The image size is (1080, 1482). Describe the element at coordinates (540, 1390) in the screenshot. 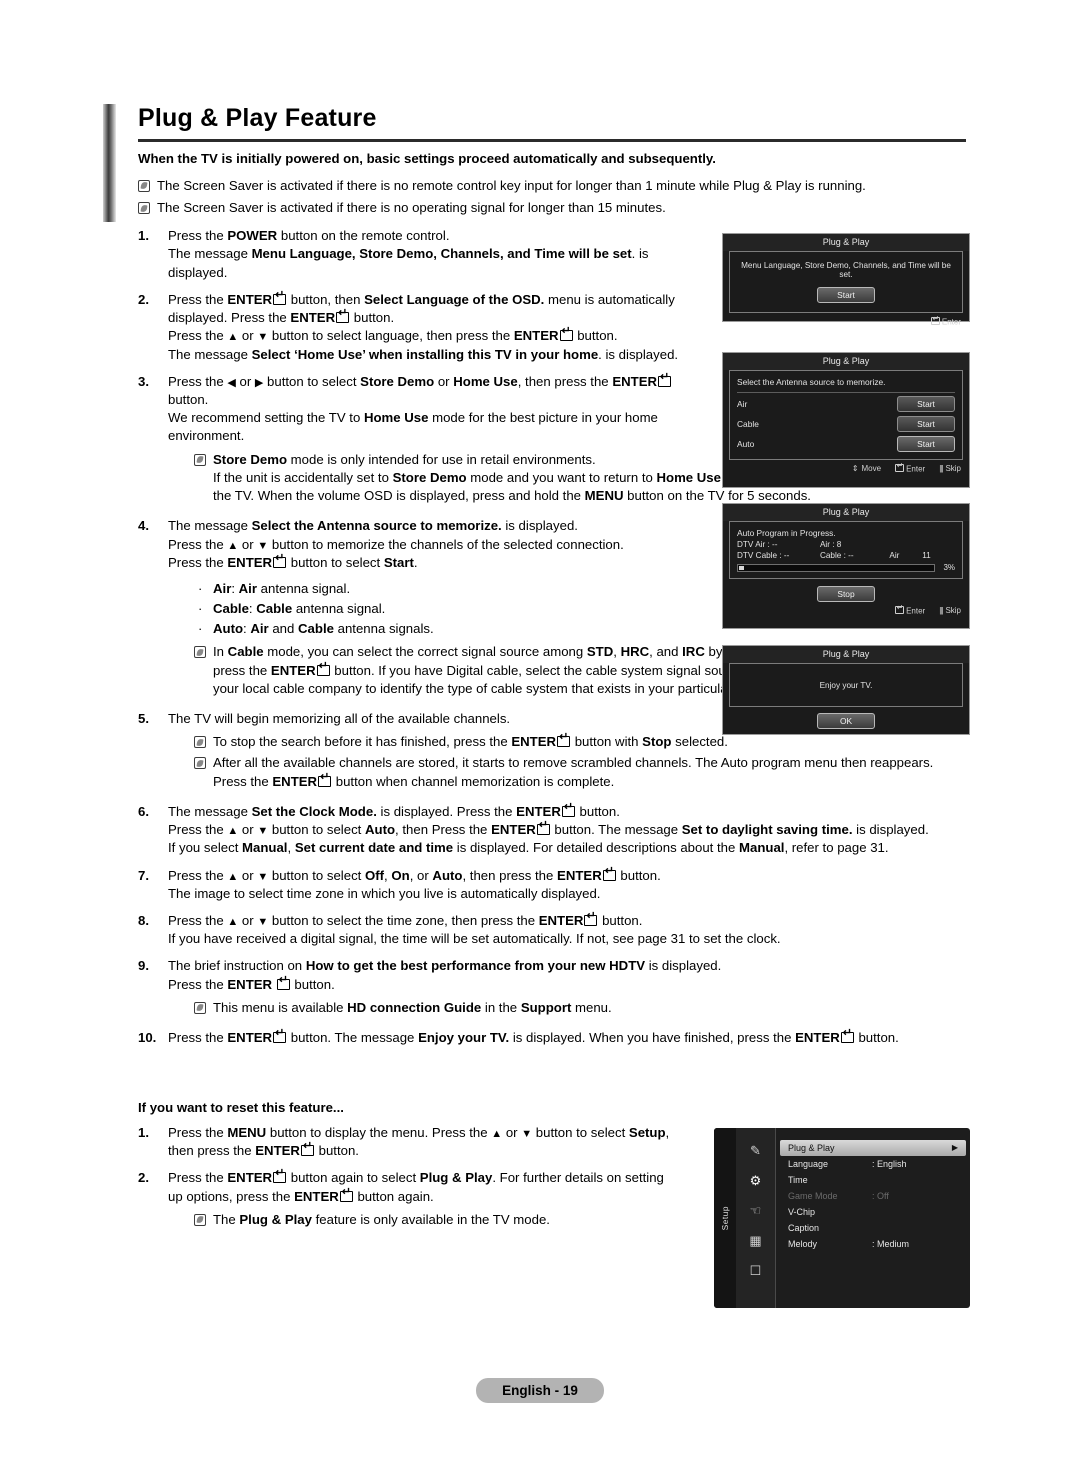

I see `page-number-badge: English - 19` at that location.